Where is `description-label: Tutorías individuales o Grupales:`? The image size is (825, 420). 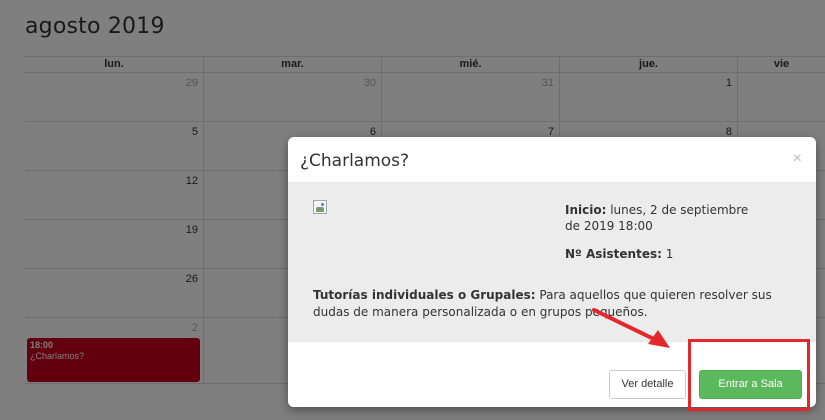
description-label: Tutorías individuales o Grupales: is located at coordinates (424, 295).